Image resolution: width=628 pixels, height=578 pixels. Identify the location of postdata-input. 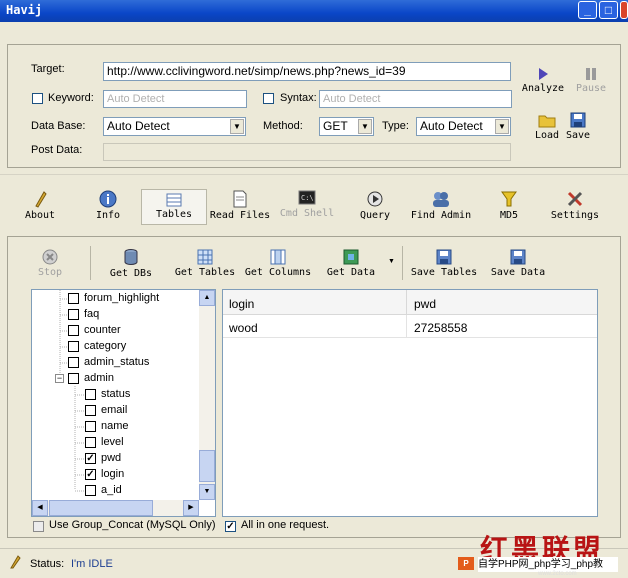
(307, 152).